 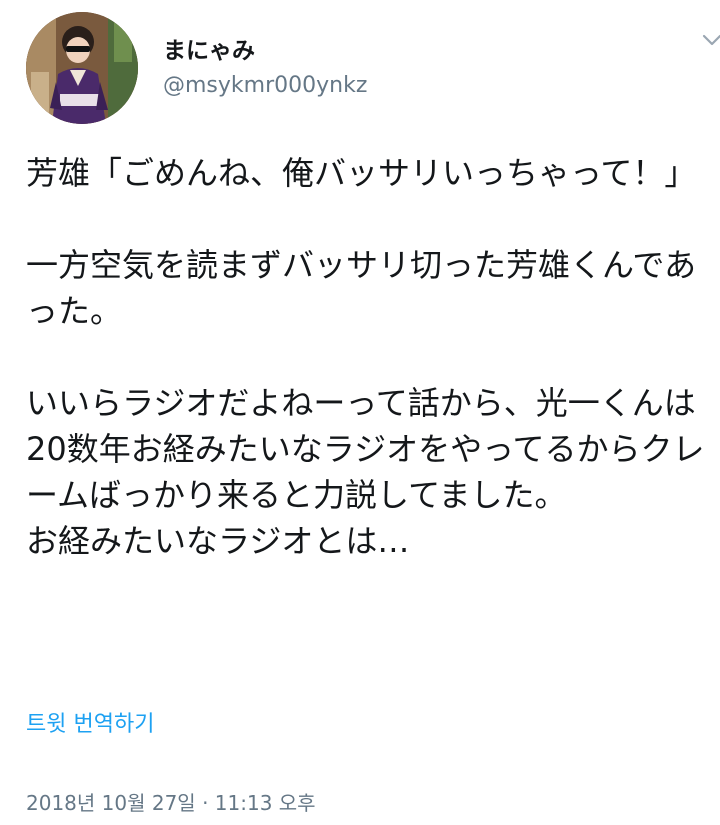 What do you see at coordinates (265, 68) in the screenshot?
I see `user-info: まにゃみ @msykmr000ynkz` at bounding box center [265, 68].